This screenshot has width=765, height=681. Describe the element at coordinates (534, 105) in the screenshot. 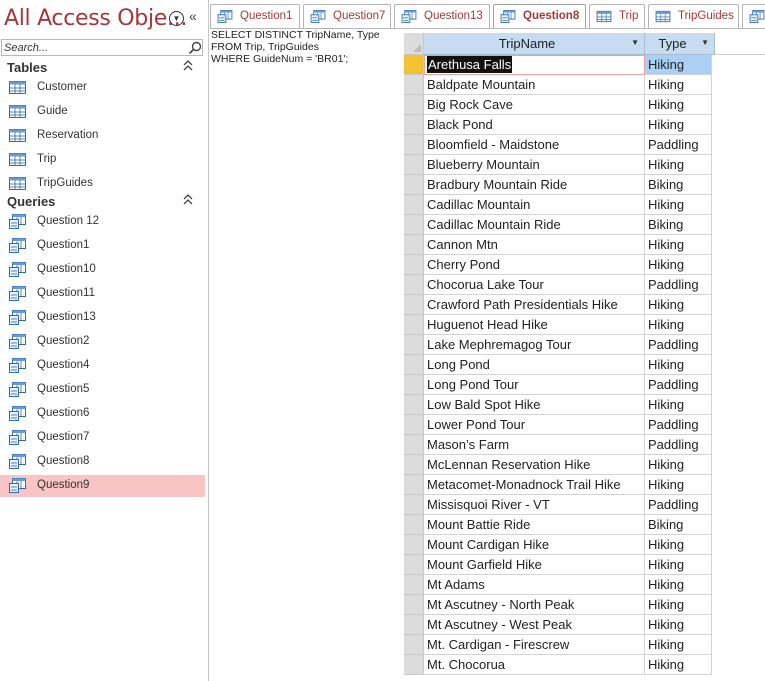

I see `cell-tripname: Big Rock Cave` at that location.